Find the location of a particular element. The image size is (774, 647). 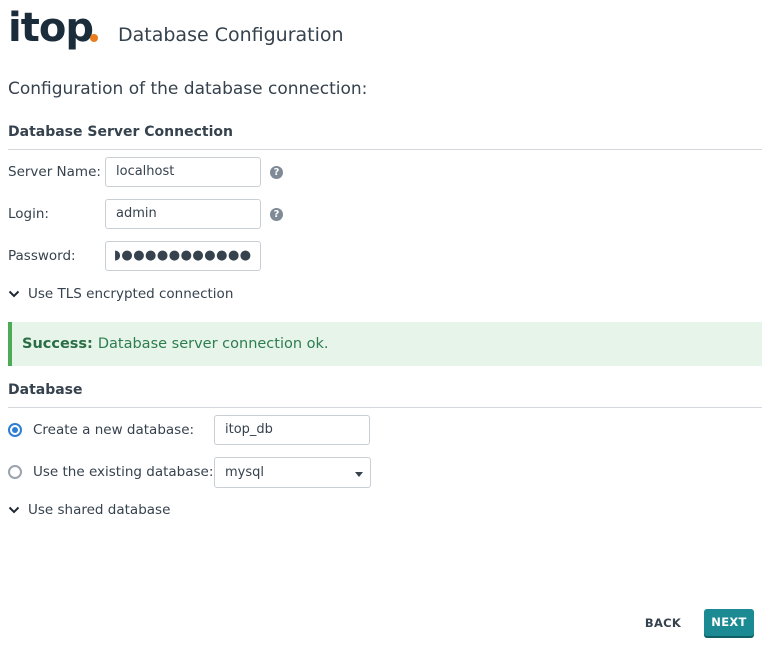

alert-message: Database server connection ok. is located at coordinates (213, 344).